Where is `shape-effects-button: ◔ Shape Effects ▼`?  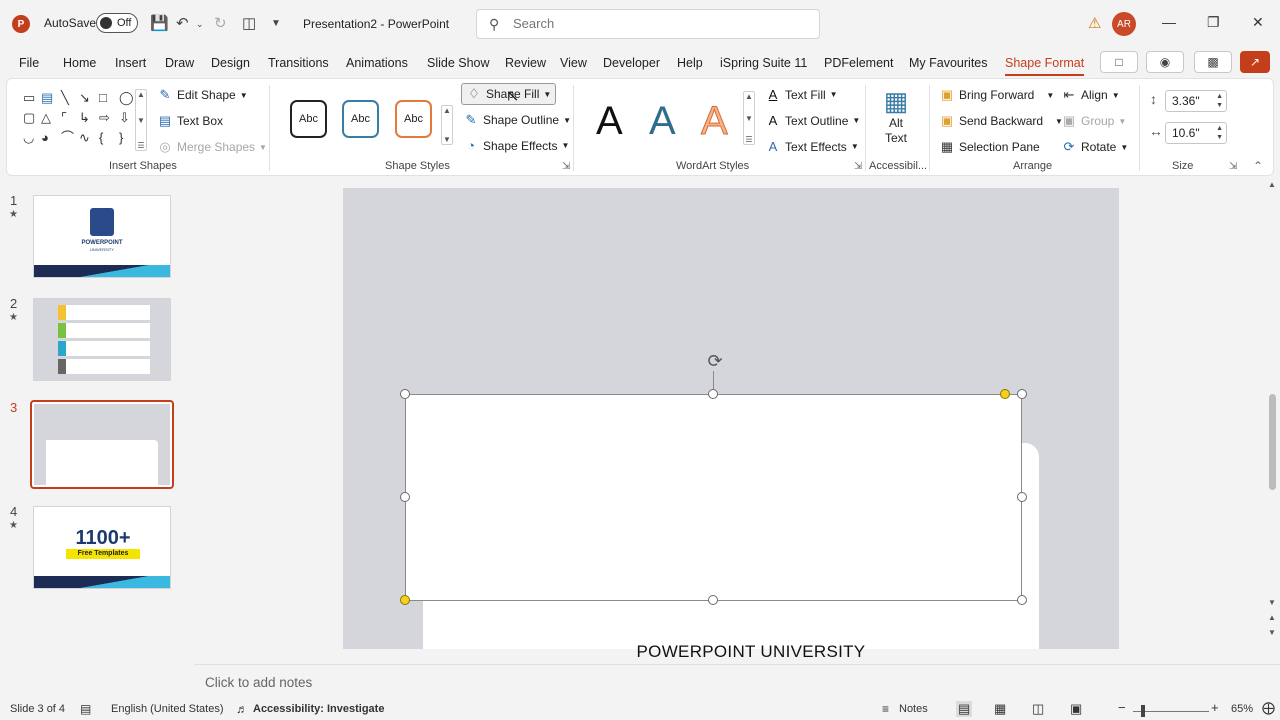
shape-effects-button: ◔ Shape Effects ▼ is located at coordinates (516, 145).